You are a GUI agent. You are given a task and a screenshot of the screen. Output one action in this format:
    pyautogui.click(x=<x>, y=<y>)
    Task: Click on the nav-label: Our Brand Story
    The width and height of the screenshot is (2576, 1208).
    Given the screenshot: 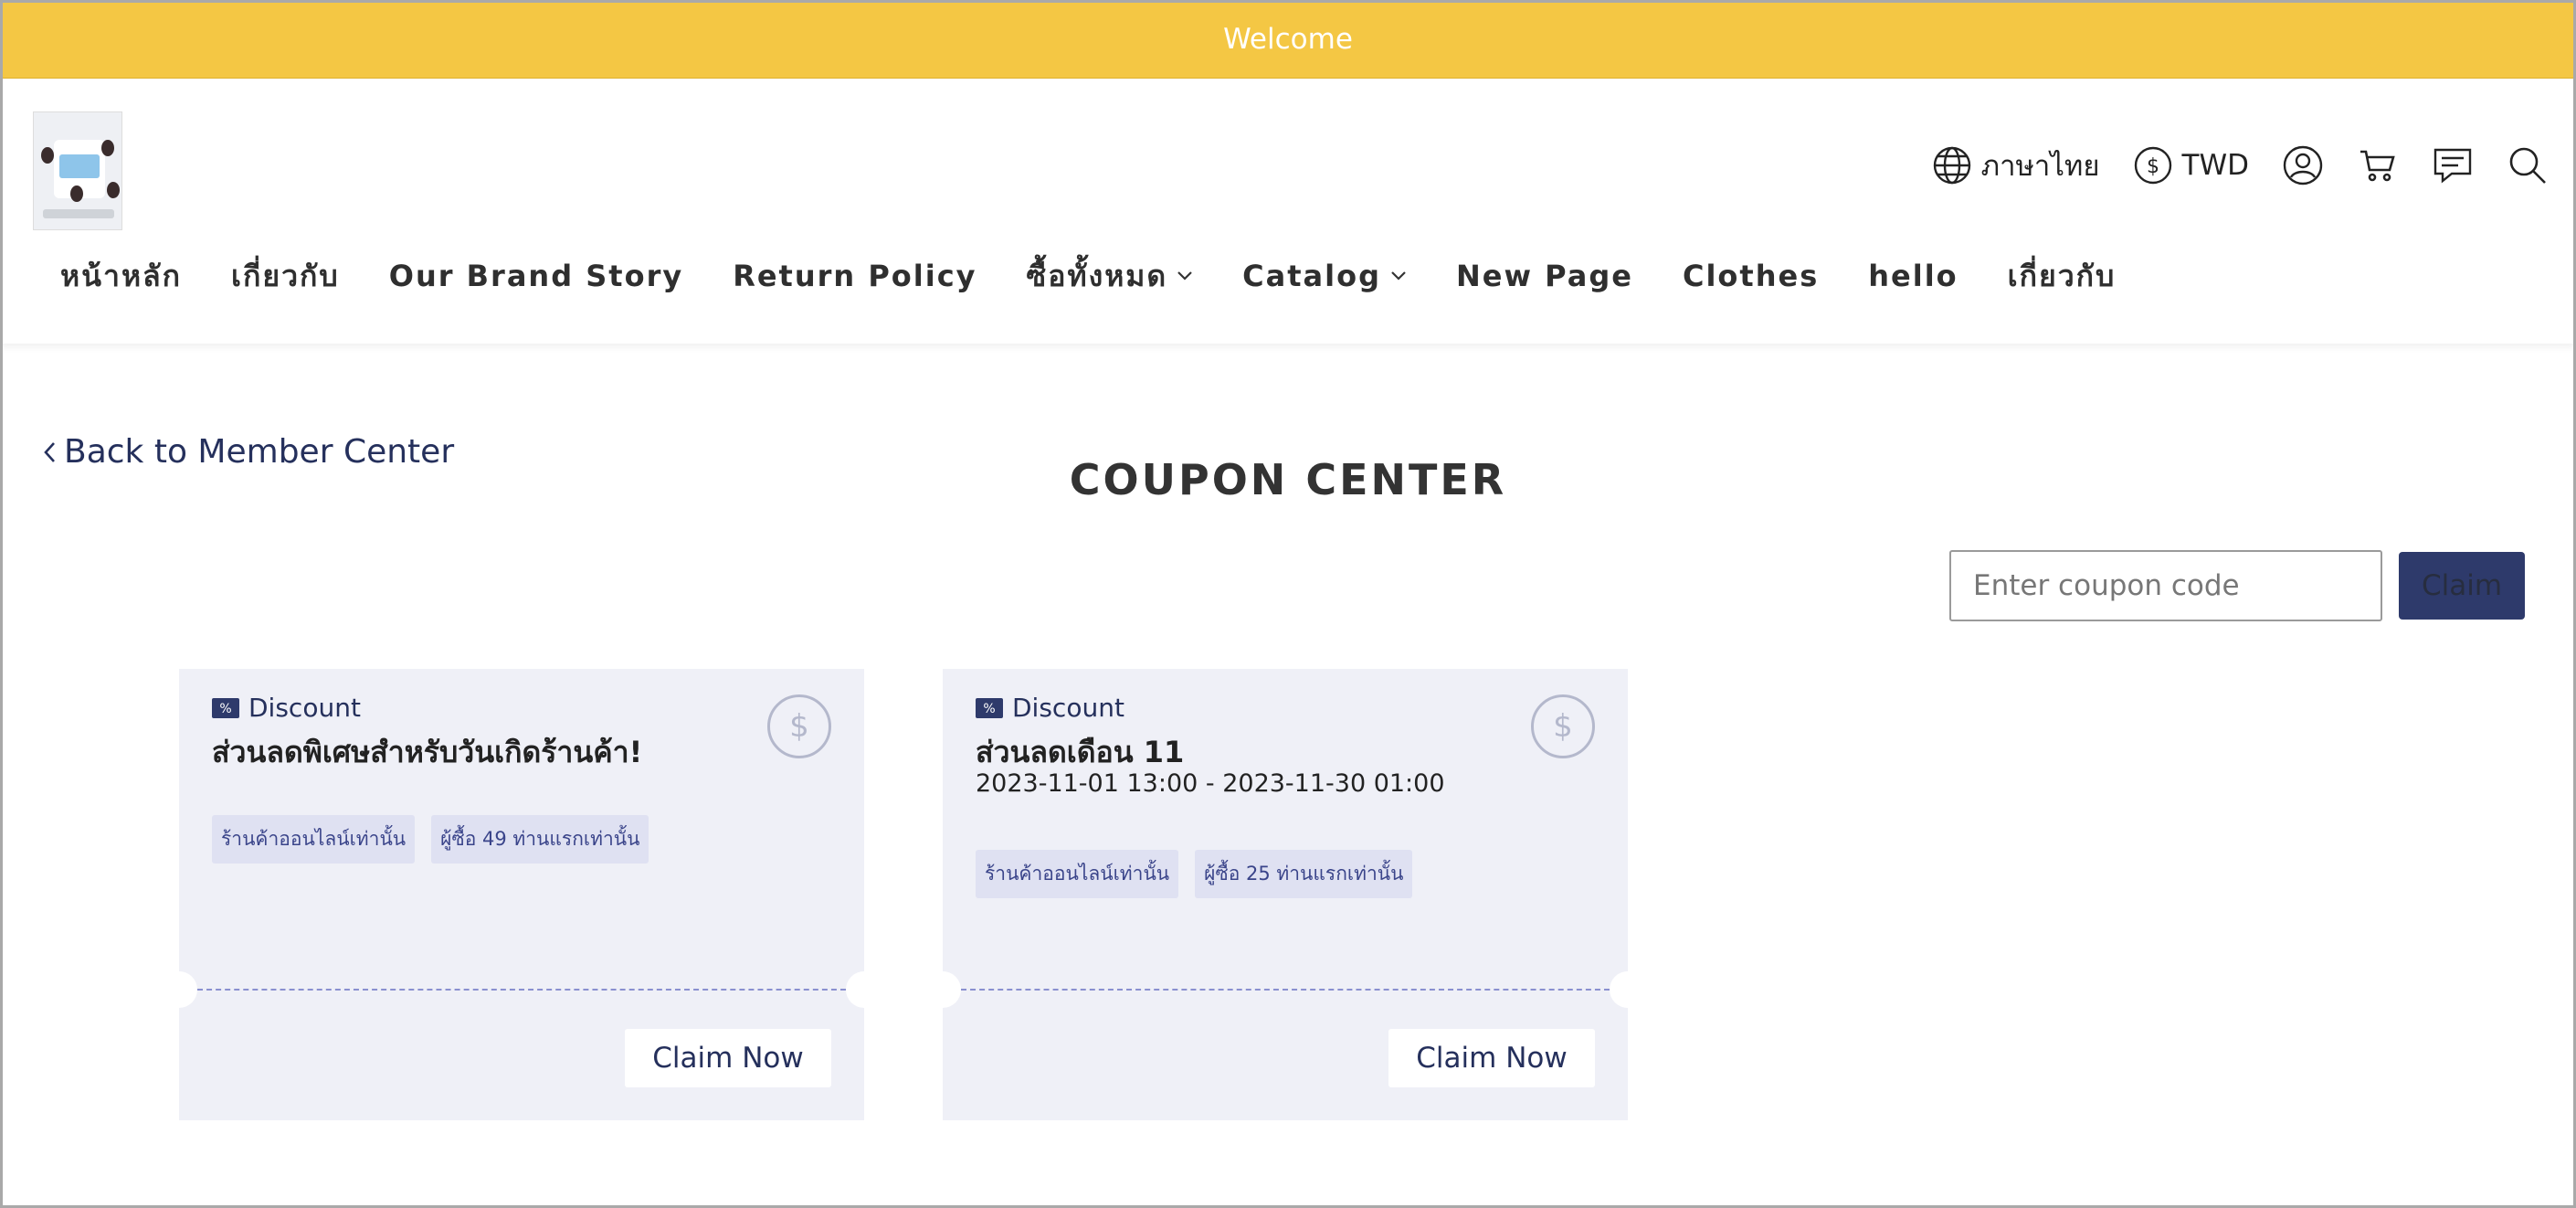 What is the action you would take?
    pyautogui.click(x=536, y=276)
    